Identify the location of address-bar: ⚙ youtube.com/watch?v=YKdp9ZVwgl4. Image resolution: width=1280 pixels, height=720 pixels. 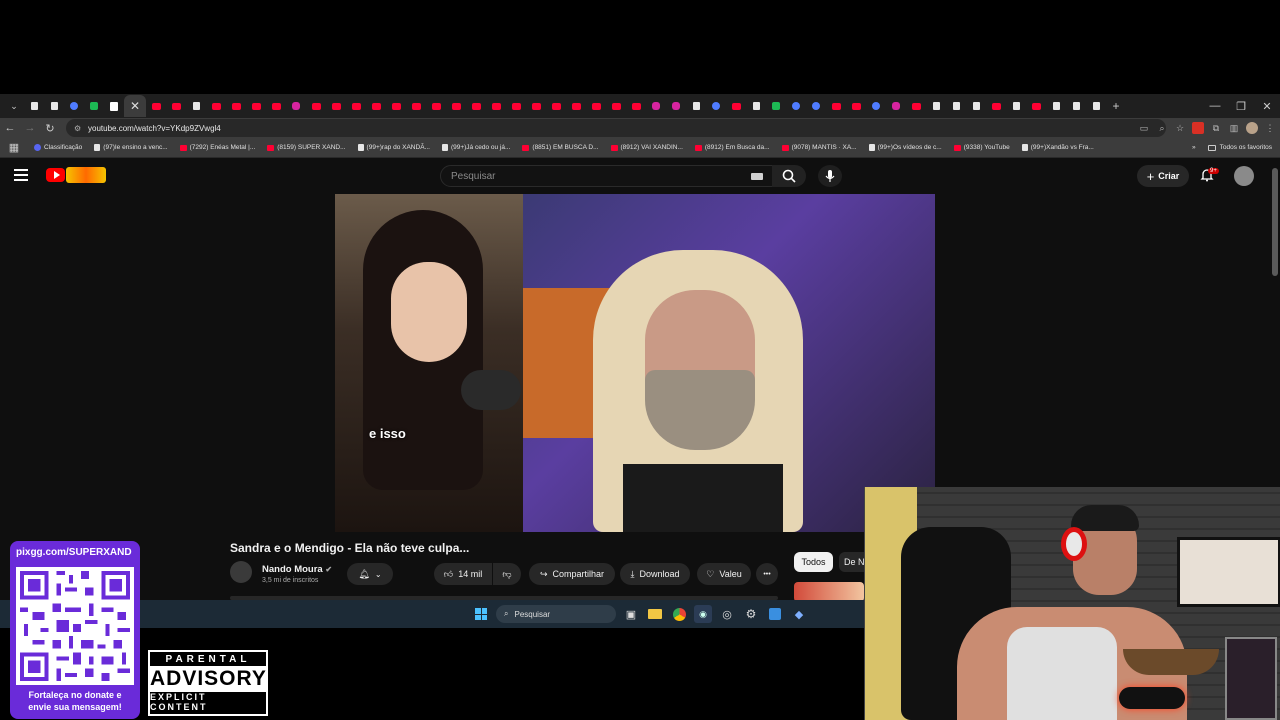
(616, 128).